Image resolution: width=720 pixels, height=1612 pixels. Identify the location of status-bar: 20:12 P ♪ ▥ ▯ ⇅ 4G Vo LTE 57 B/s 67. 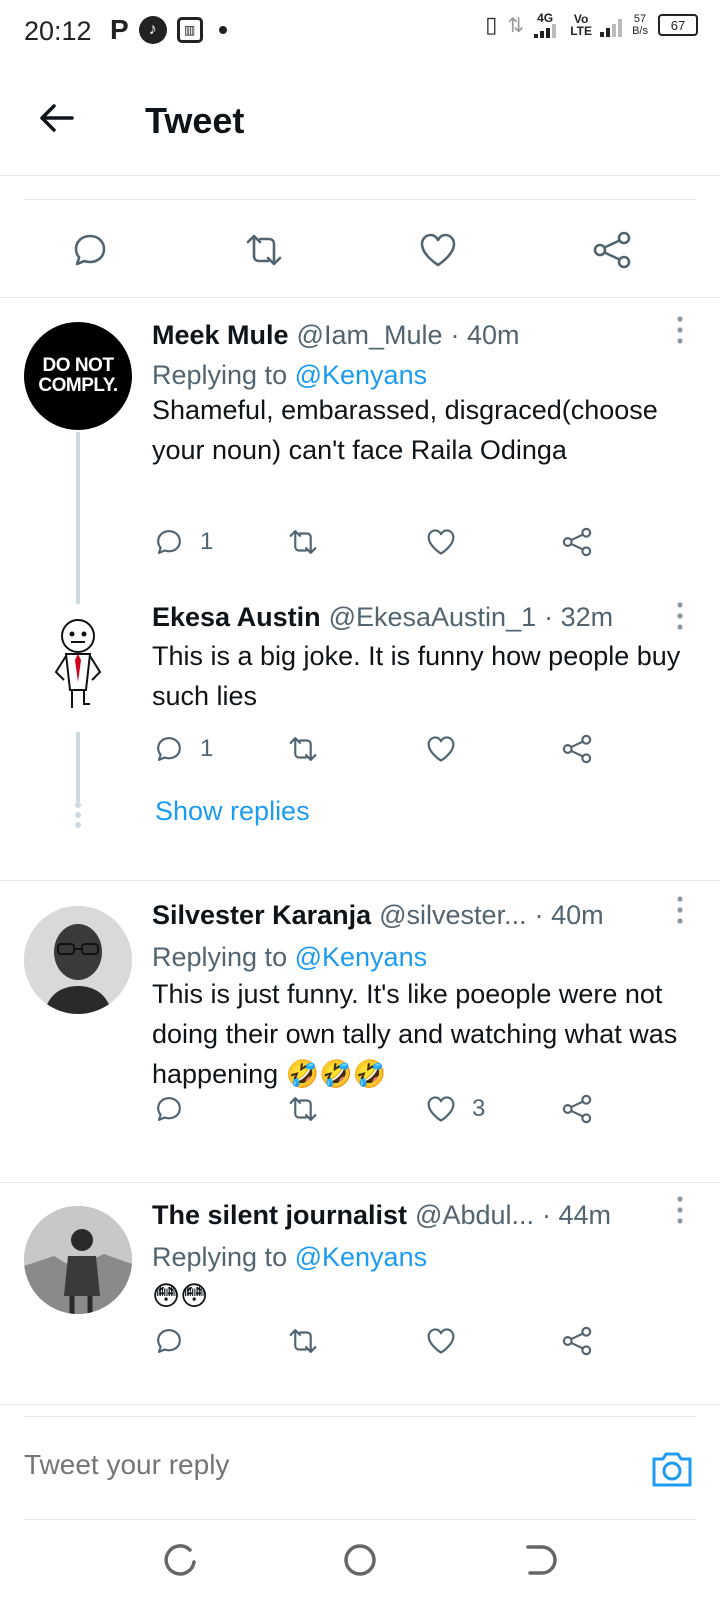
(360, 33).